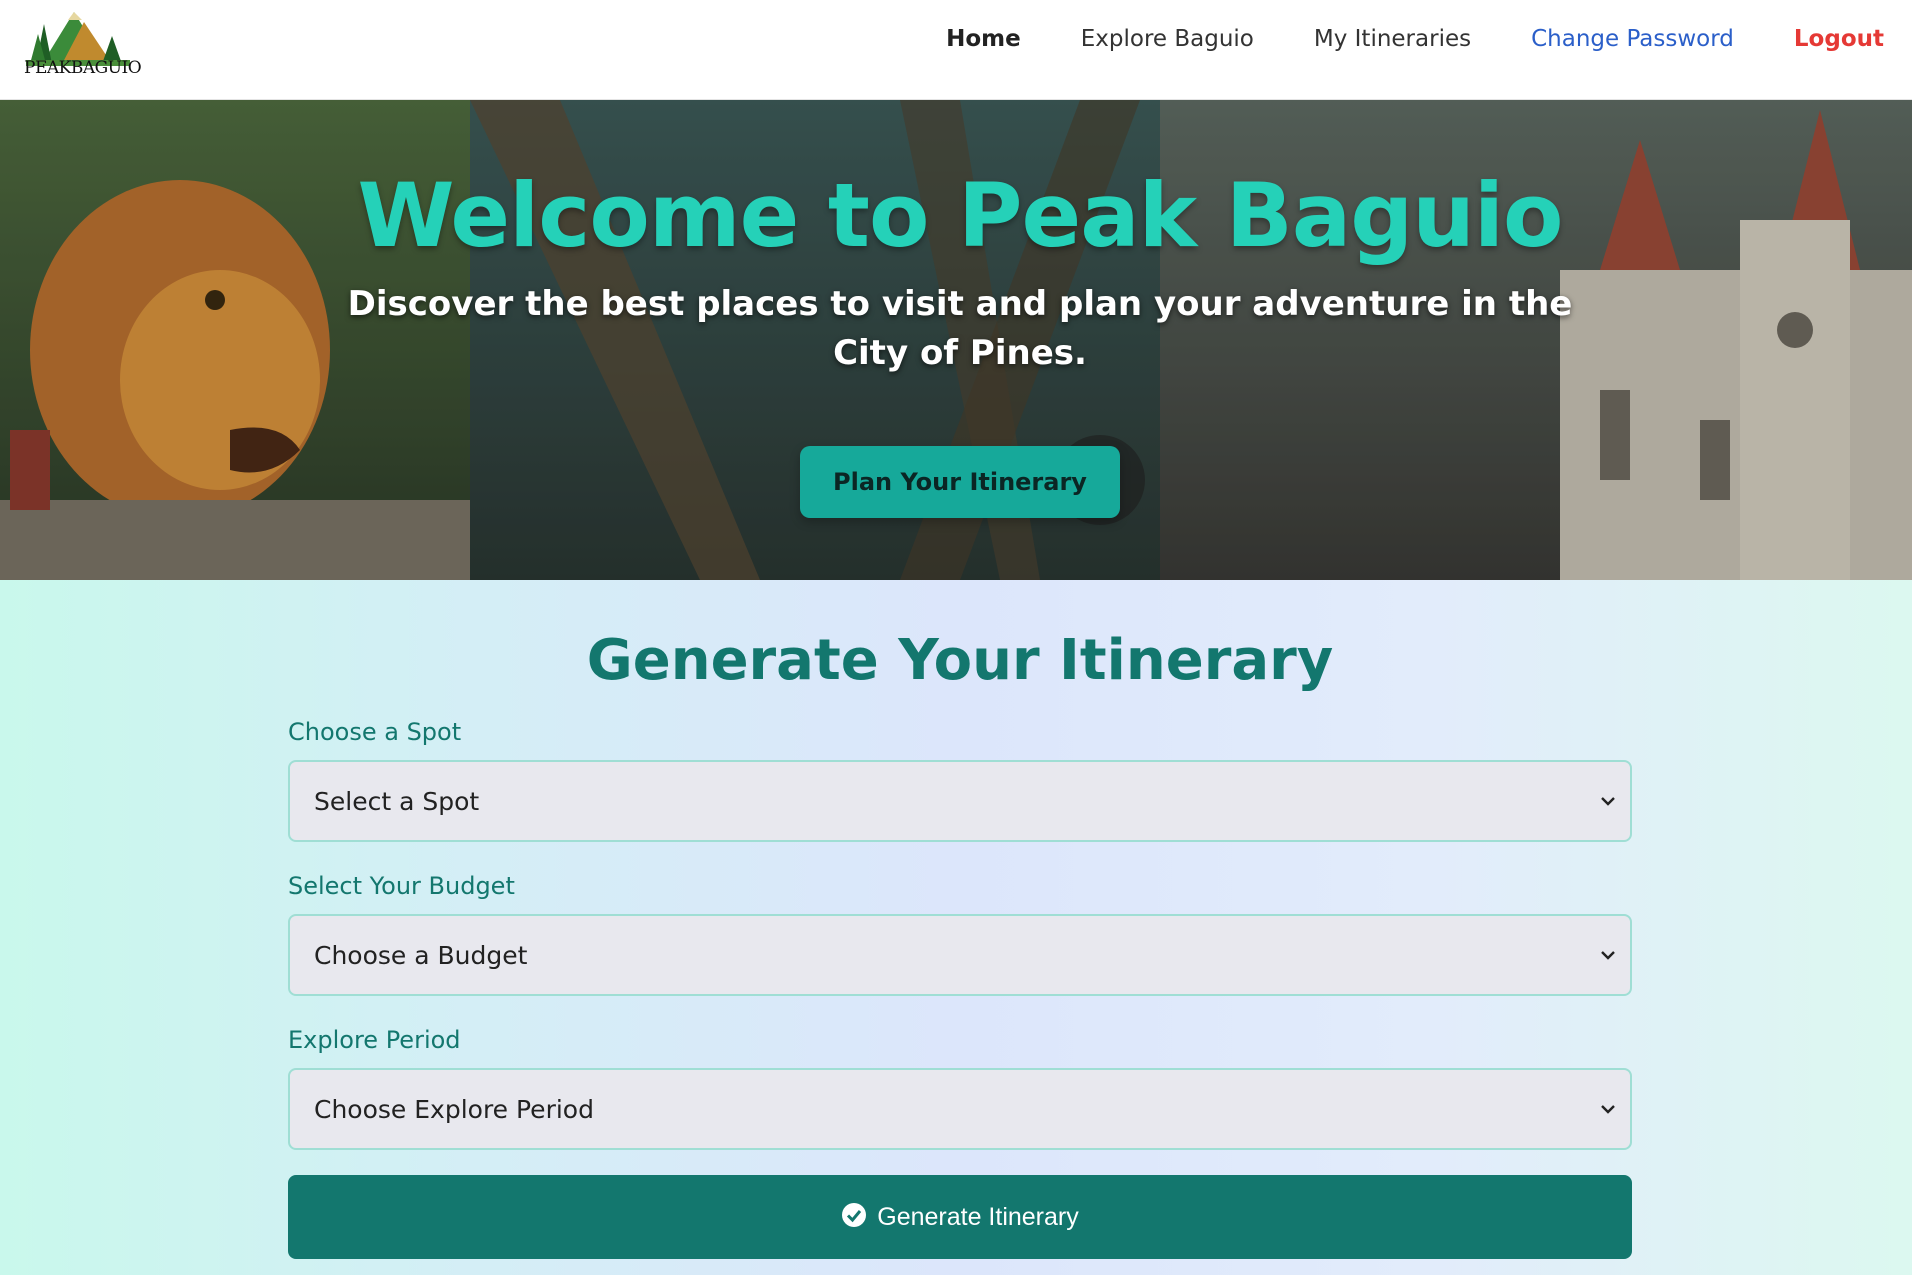  Describe the element at coordinates (960, 660) in the screenshot. I see `form-title: Generate Your Itinerary` at that location.